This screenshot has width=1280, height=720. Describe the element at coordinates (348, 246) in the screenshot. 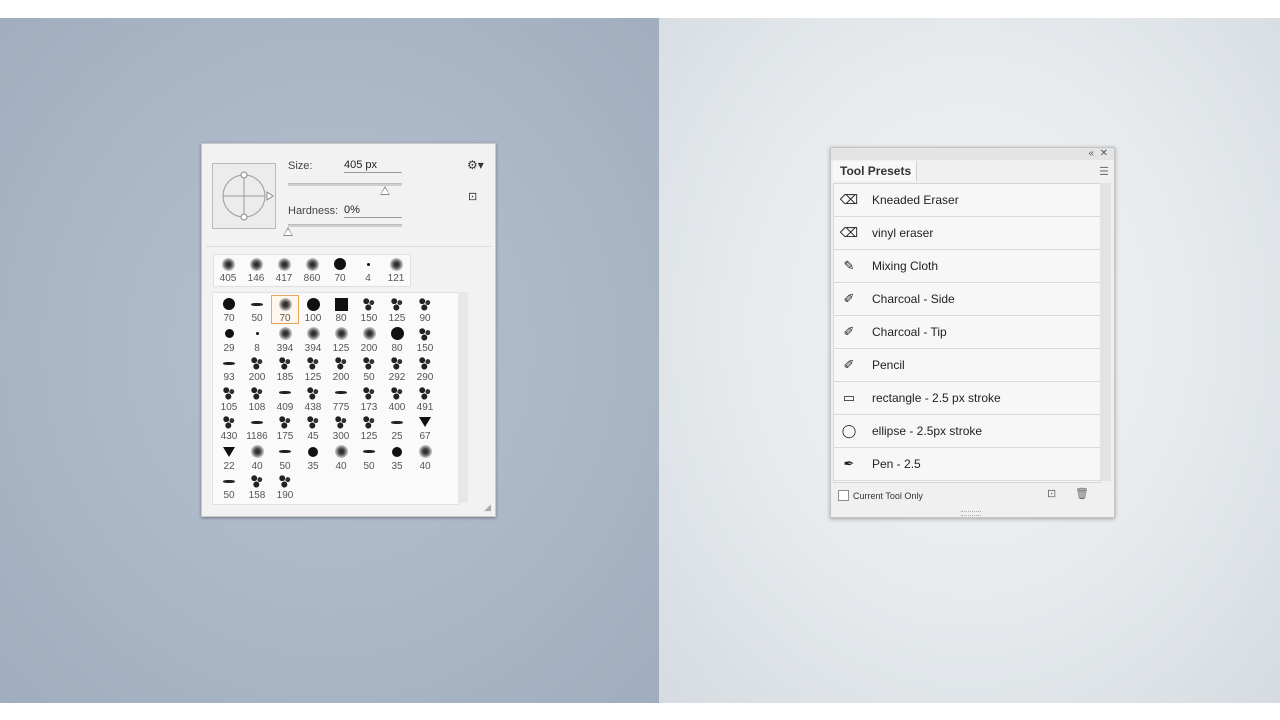

I see `divider` at that location.